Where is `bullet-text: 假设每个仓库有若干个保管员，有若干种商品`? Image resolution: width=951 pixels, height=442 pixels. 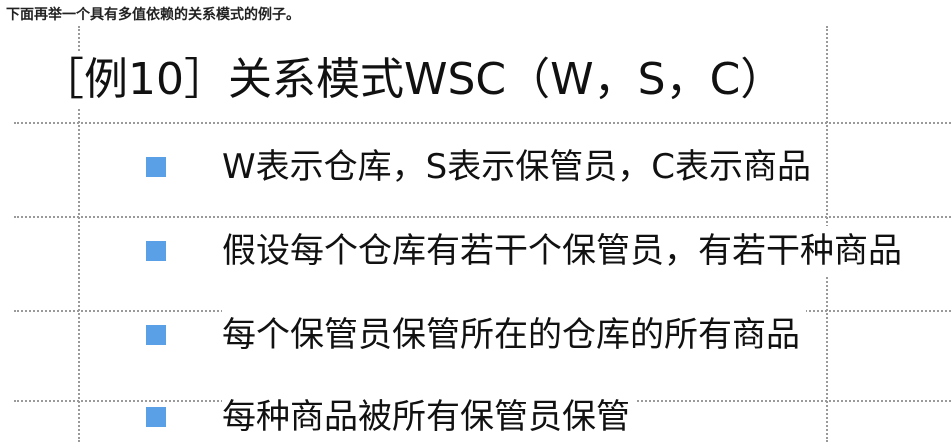
bullet-text: 假设每个仓库有若干个保管员，有若干种商品 is located at coordinates (565, 251).